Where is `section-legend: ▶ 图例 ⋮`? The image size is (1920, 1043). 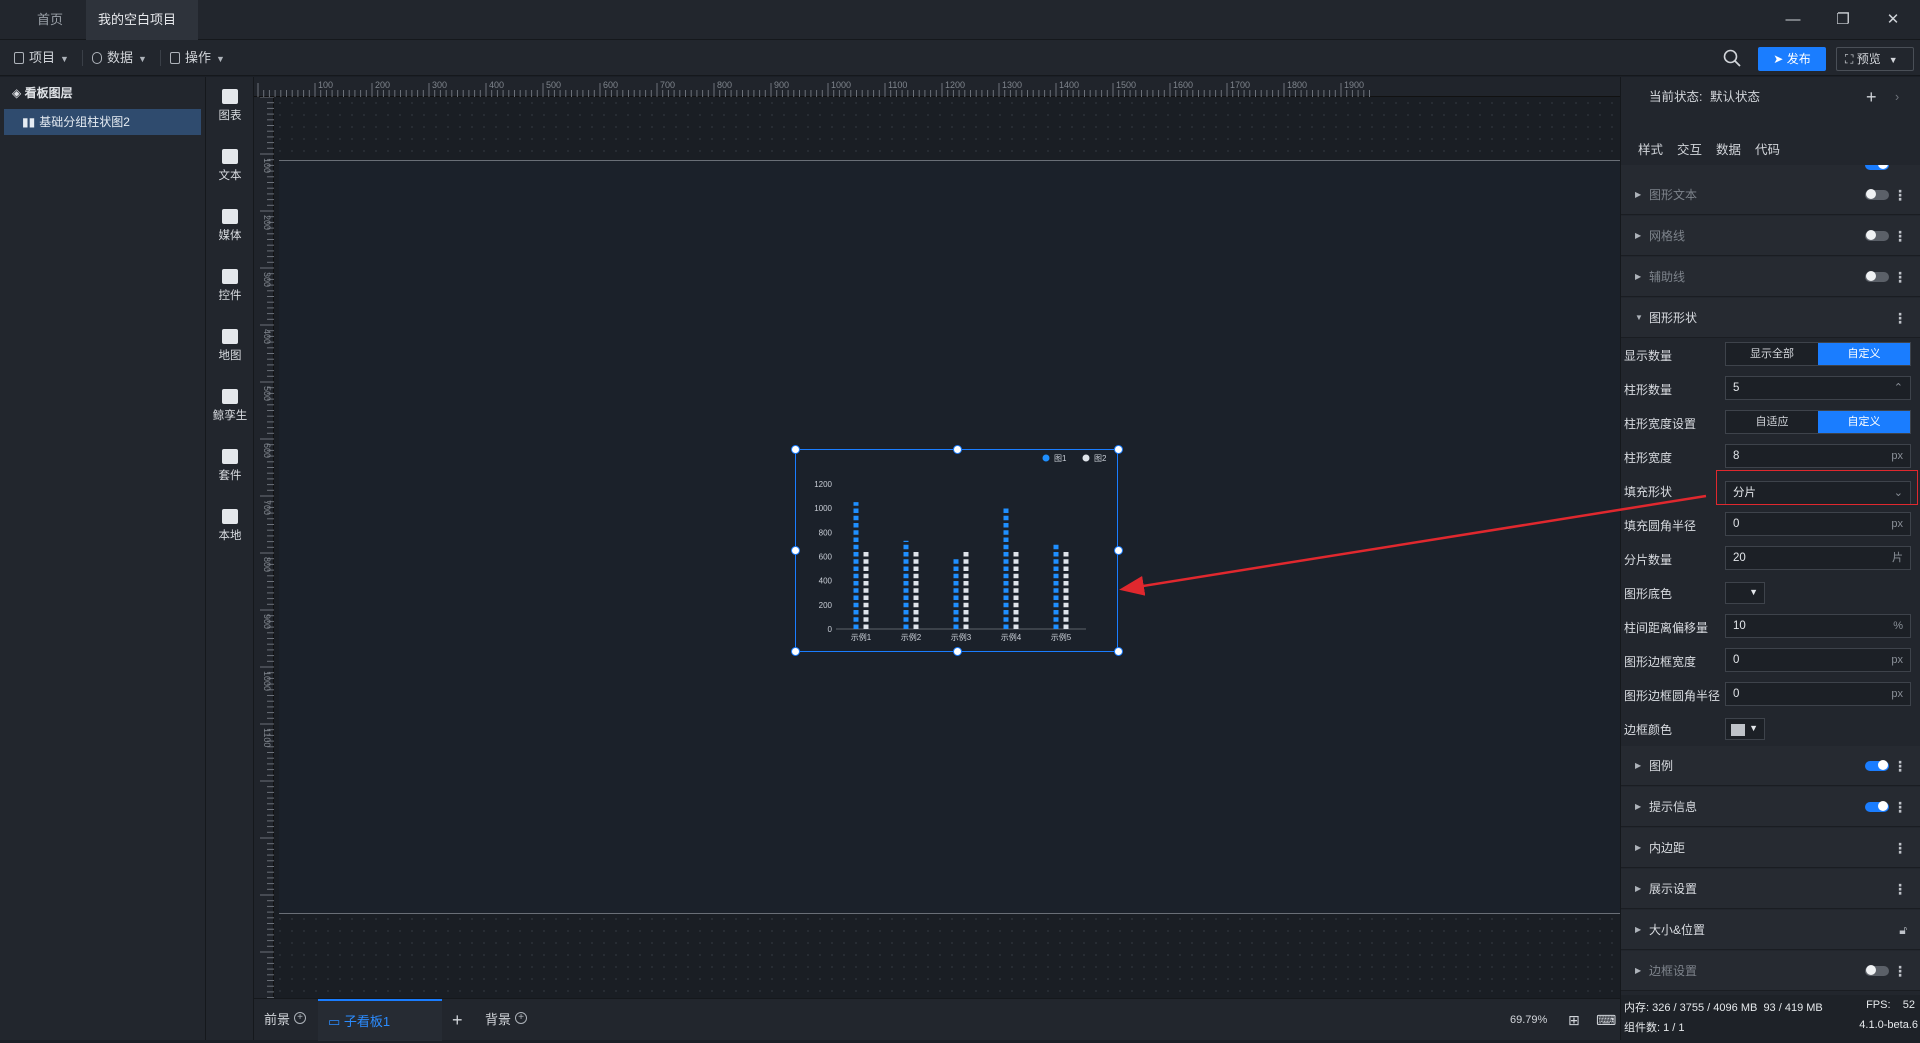 section-legend: ▶ 图例 ⋮ is located at coordinates (1770, 766).